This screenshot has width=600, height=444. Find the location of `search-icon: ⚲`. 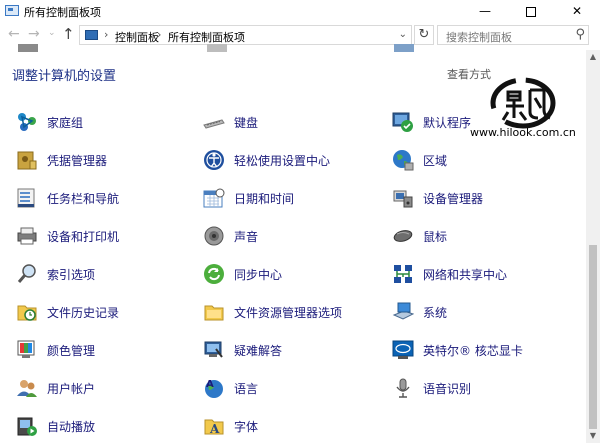

search-icon: ⚲ is located at coordinates (580, 34).